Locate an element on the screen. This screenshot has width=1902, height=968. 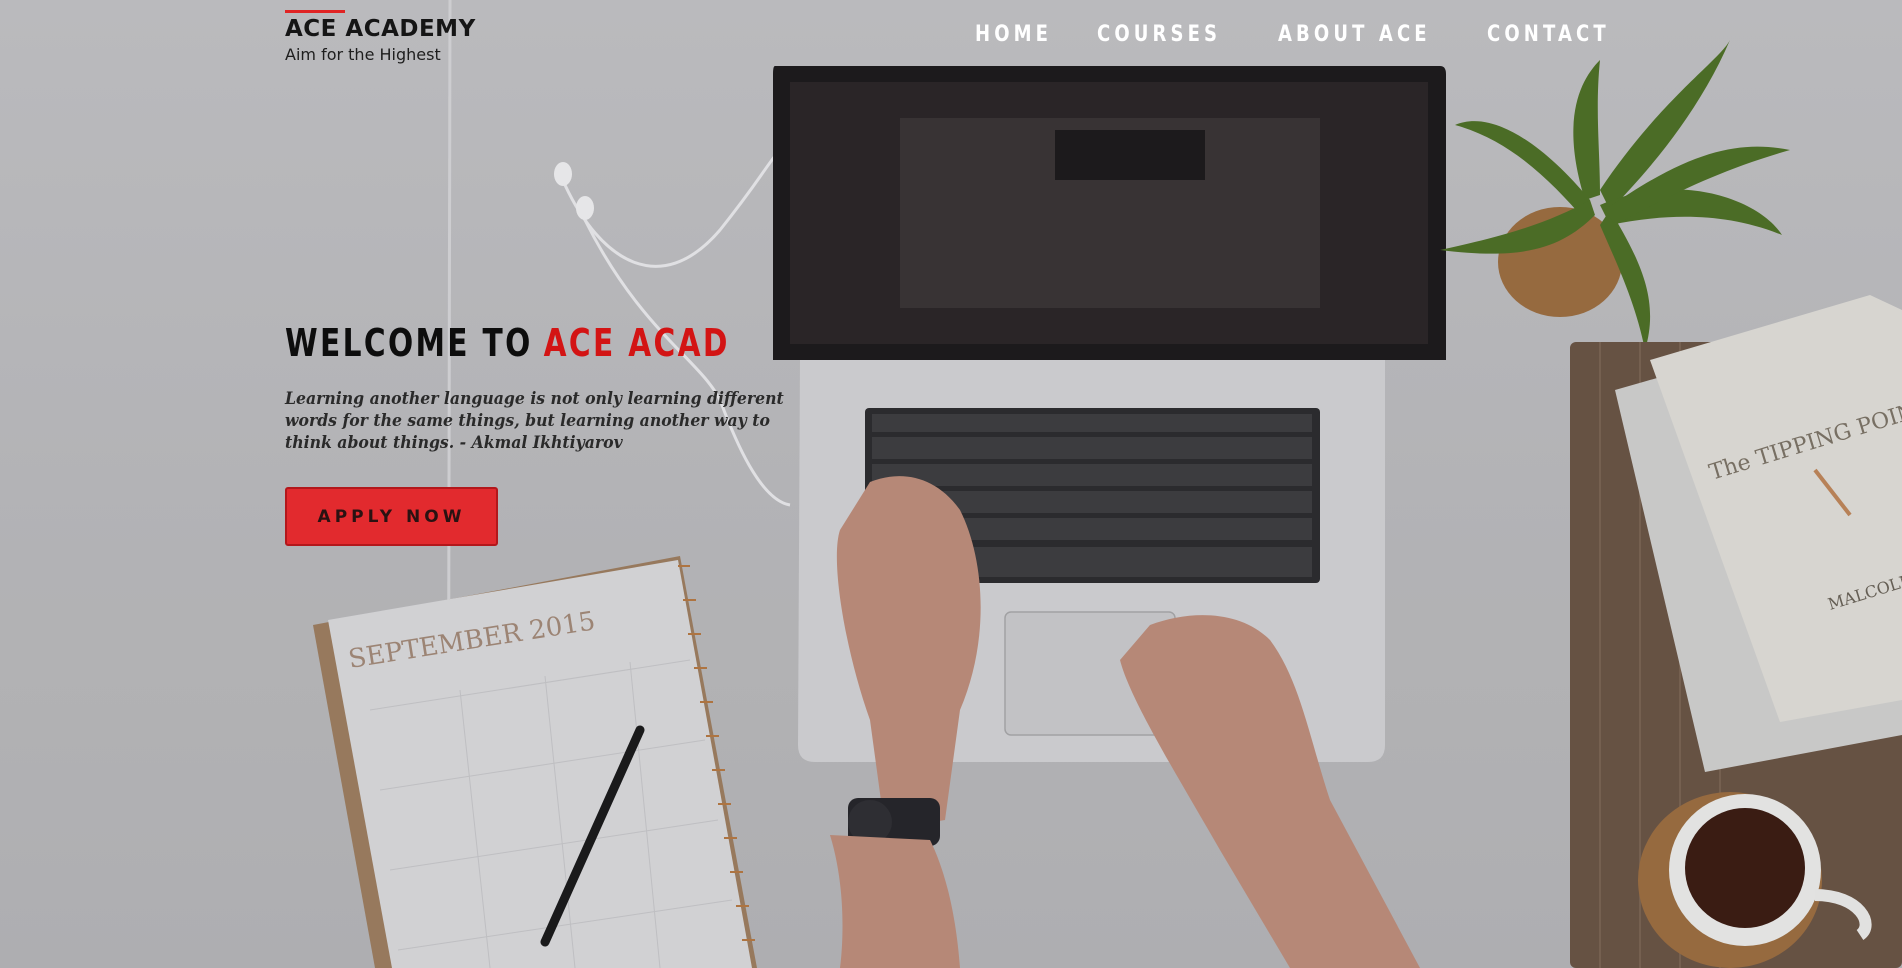
site-logo: ACE ACADEMY Aim for the Highest is located at coordinates (380, 37).